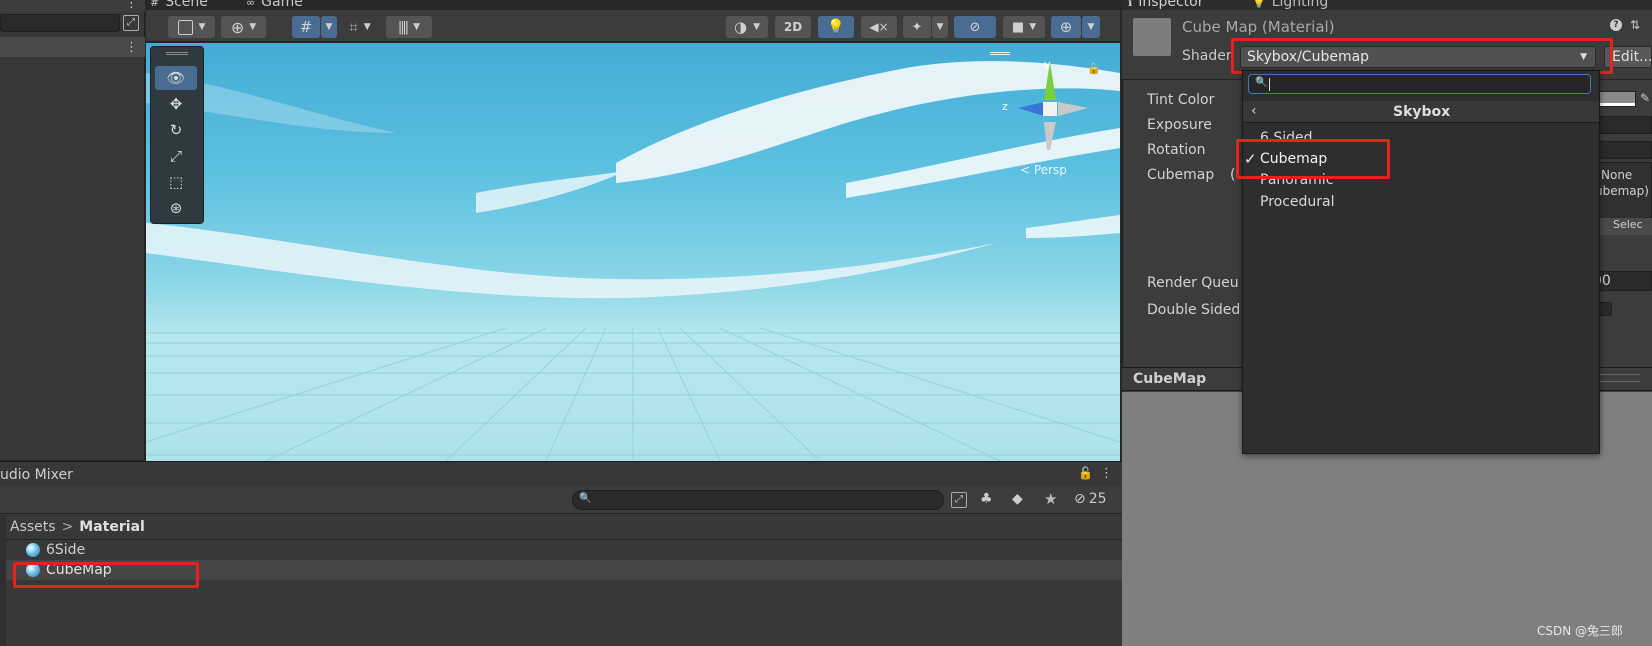 This screenshot has height=646, width=1652. Describe the element at coordinates (1000, 53) in the screenshot. I see `scene-gizmo-menu-icon` at that location.